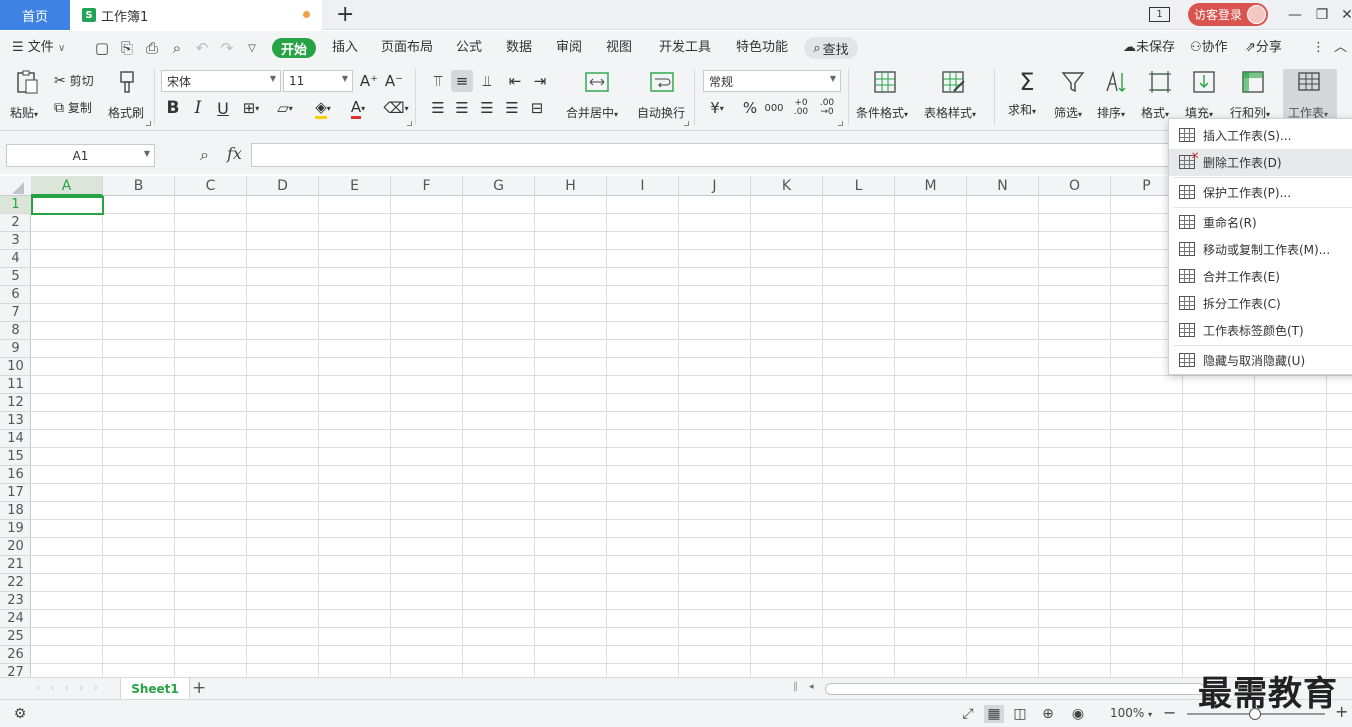  I want to click on close-button: ✕, so click(1344, 15).